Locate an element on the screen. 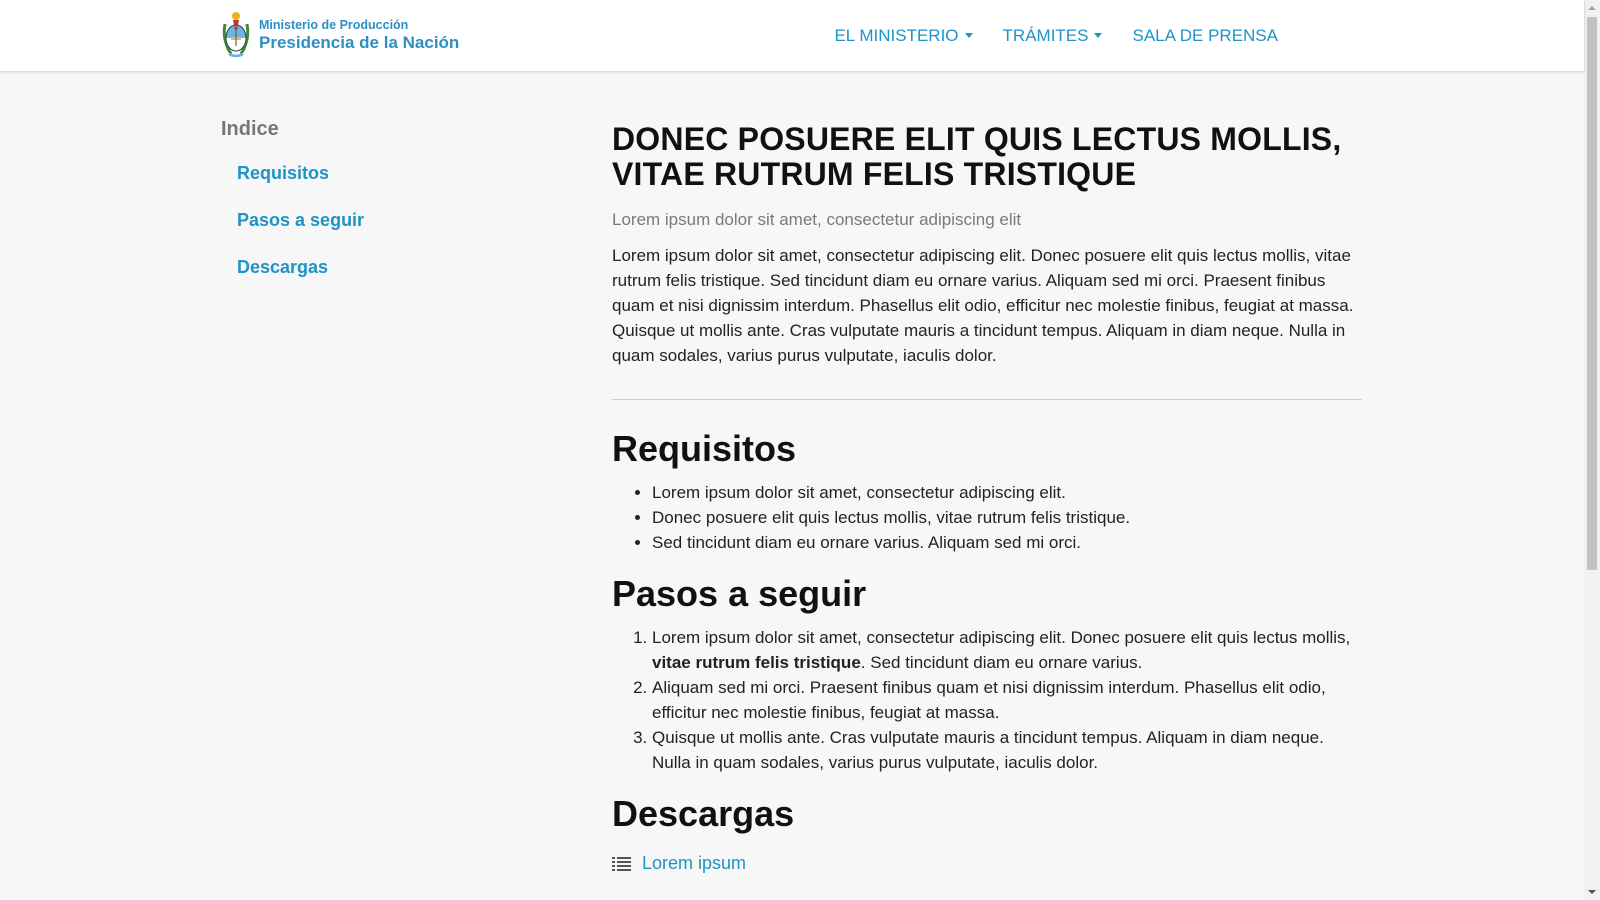  sidebar-title: Indice is located at coordinates (250, 129).